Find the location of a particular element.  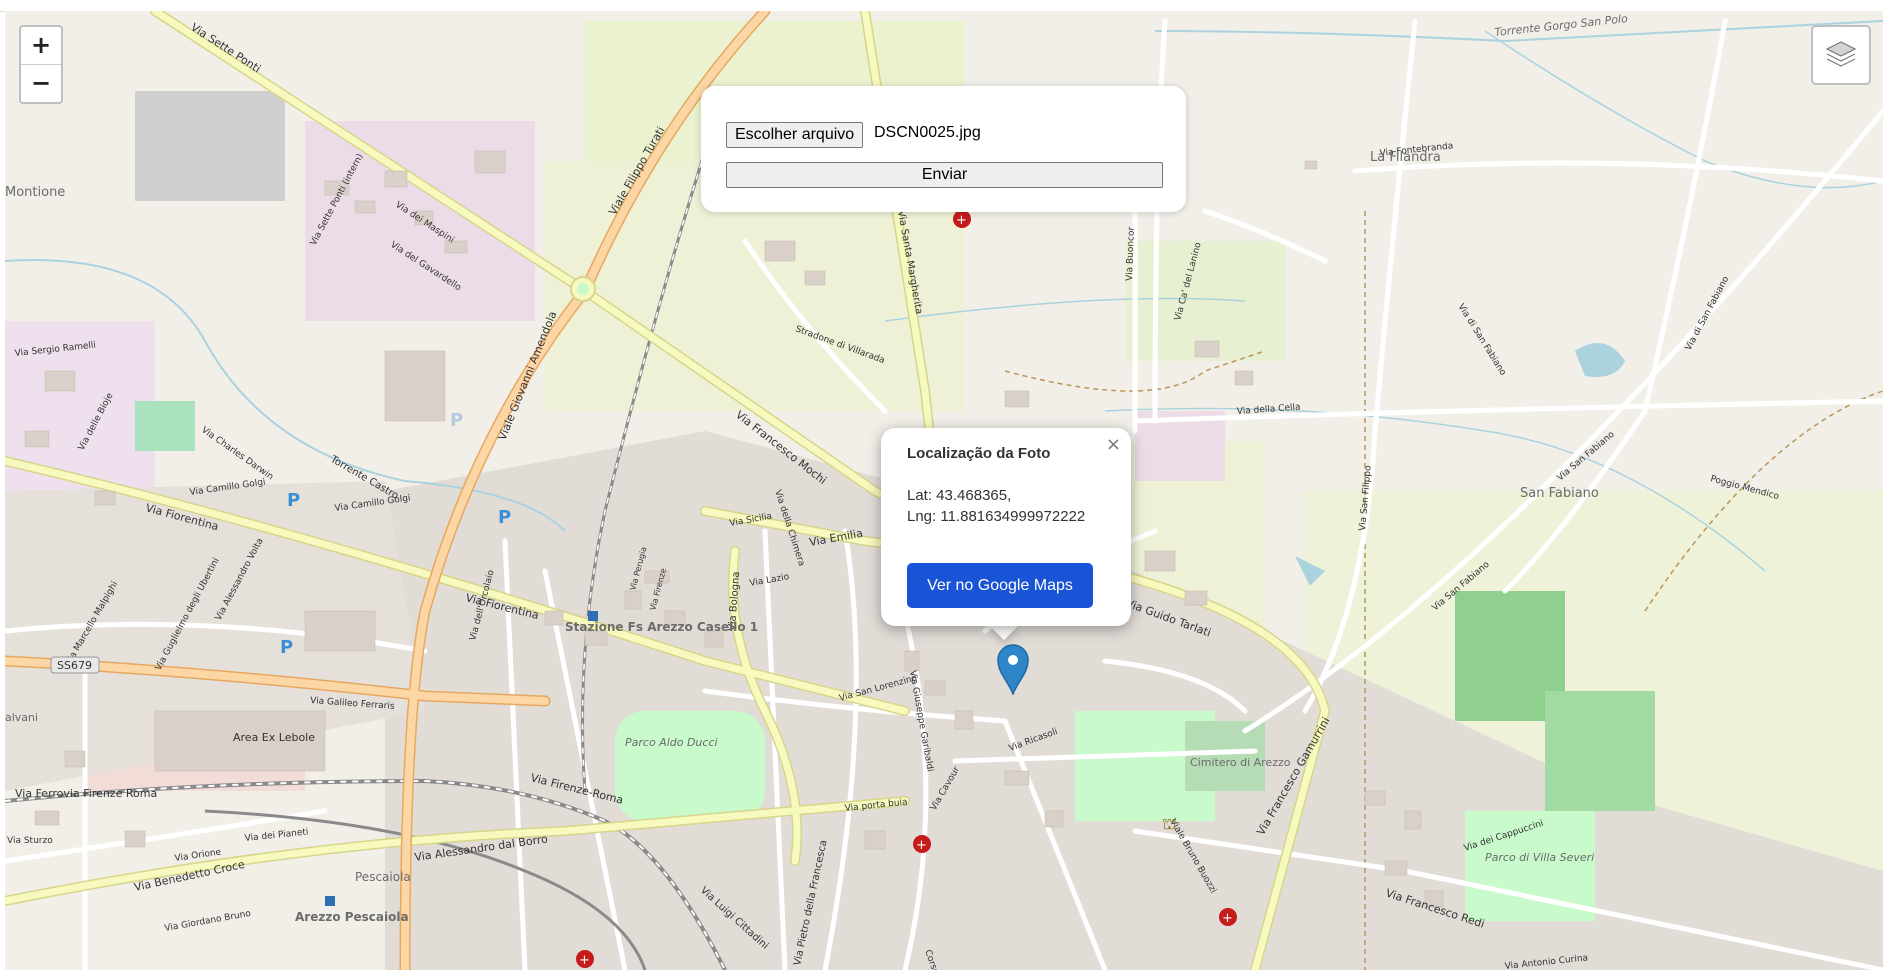

latitude-text: Lat: 43.468365, is located at coordinates (959, 495).